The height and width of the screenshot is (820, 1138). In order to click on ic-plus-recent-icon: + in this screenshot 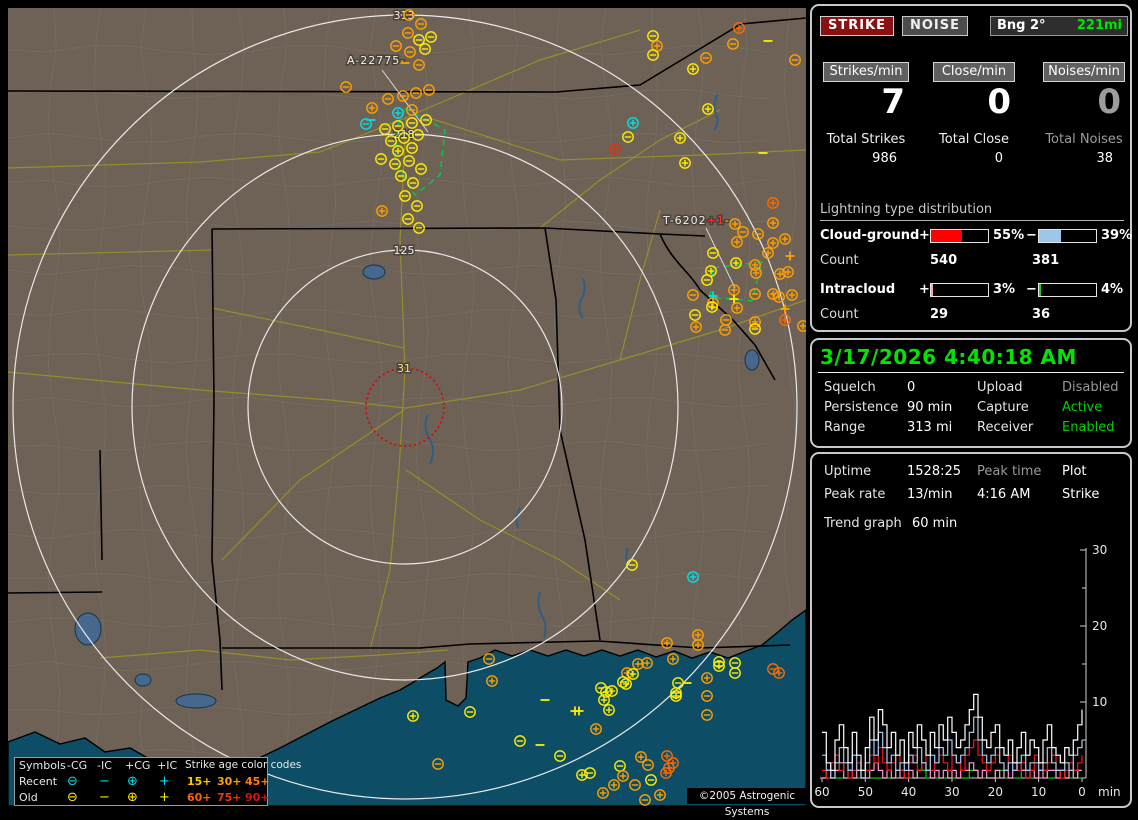, I will do `click(164, 781)`.